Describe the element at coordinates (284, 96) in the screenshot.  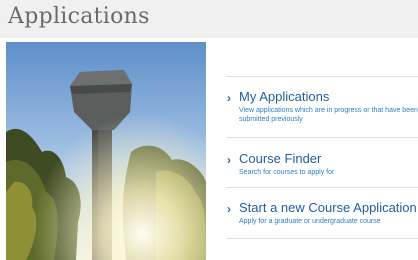
I see `menu-item-title: My Applications` at that location.